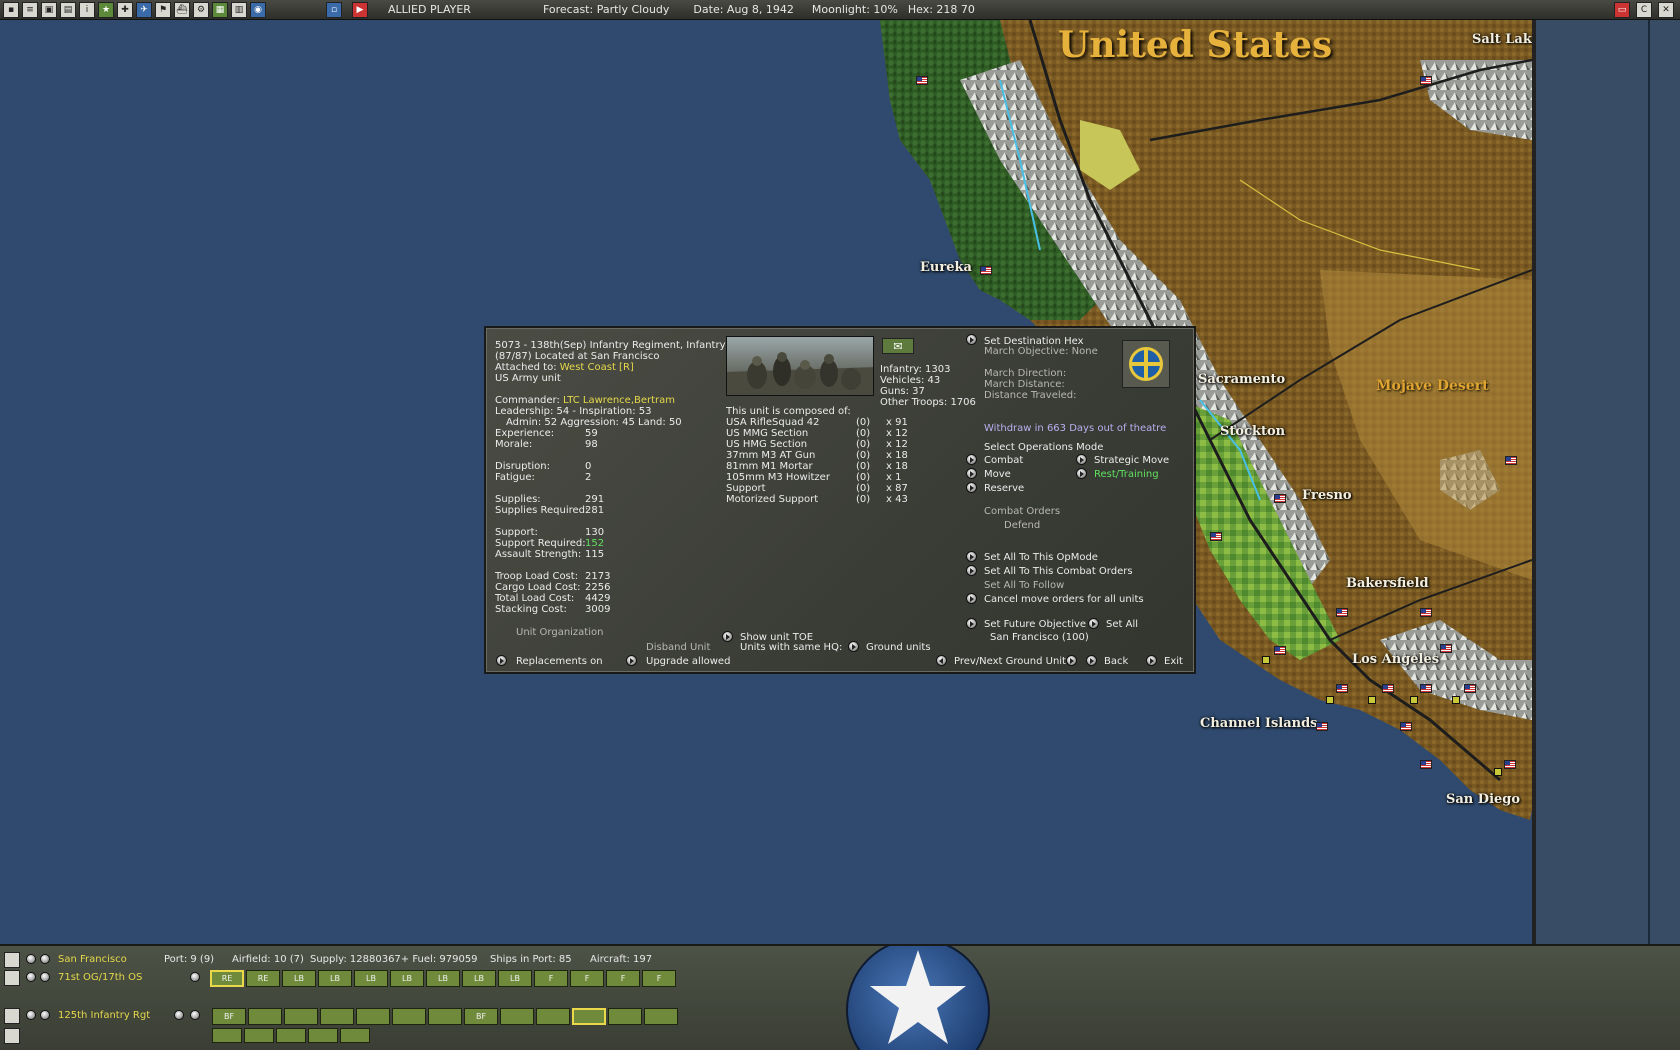  I want to click on database-icon: ▥, so click(239, 9).